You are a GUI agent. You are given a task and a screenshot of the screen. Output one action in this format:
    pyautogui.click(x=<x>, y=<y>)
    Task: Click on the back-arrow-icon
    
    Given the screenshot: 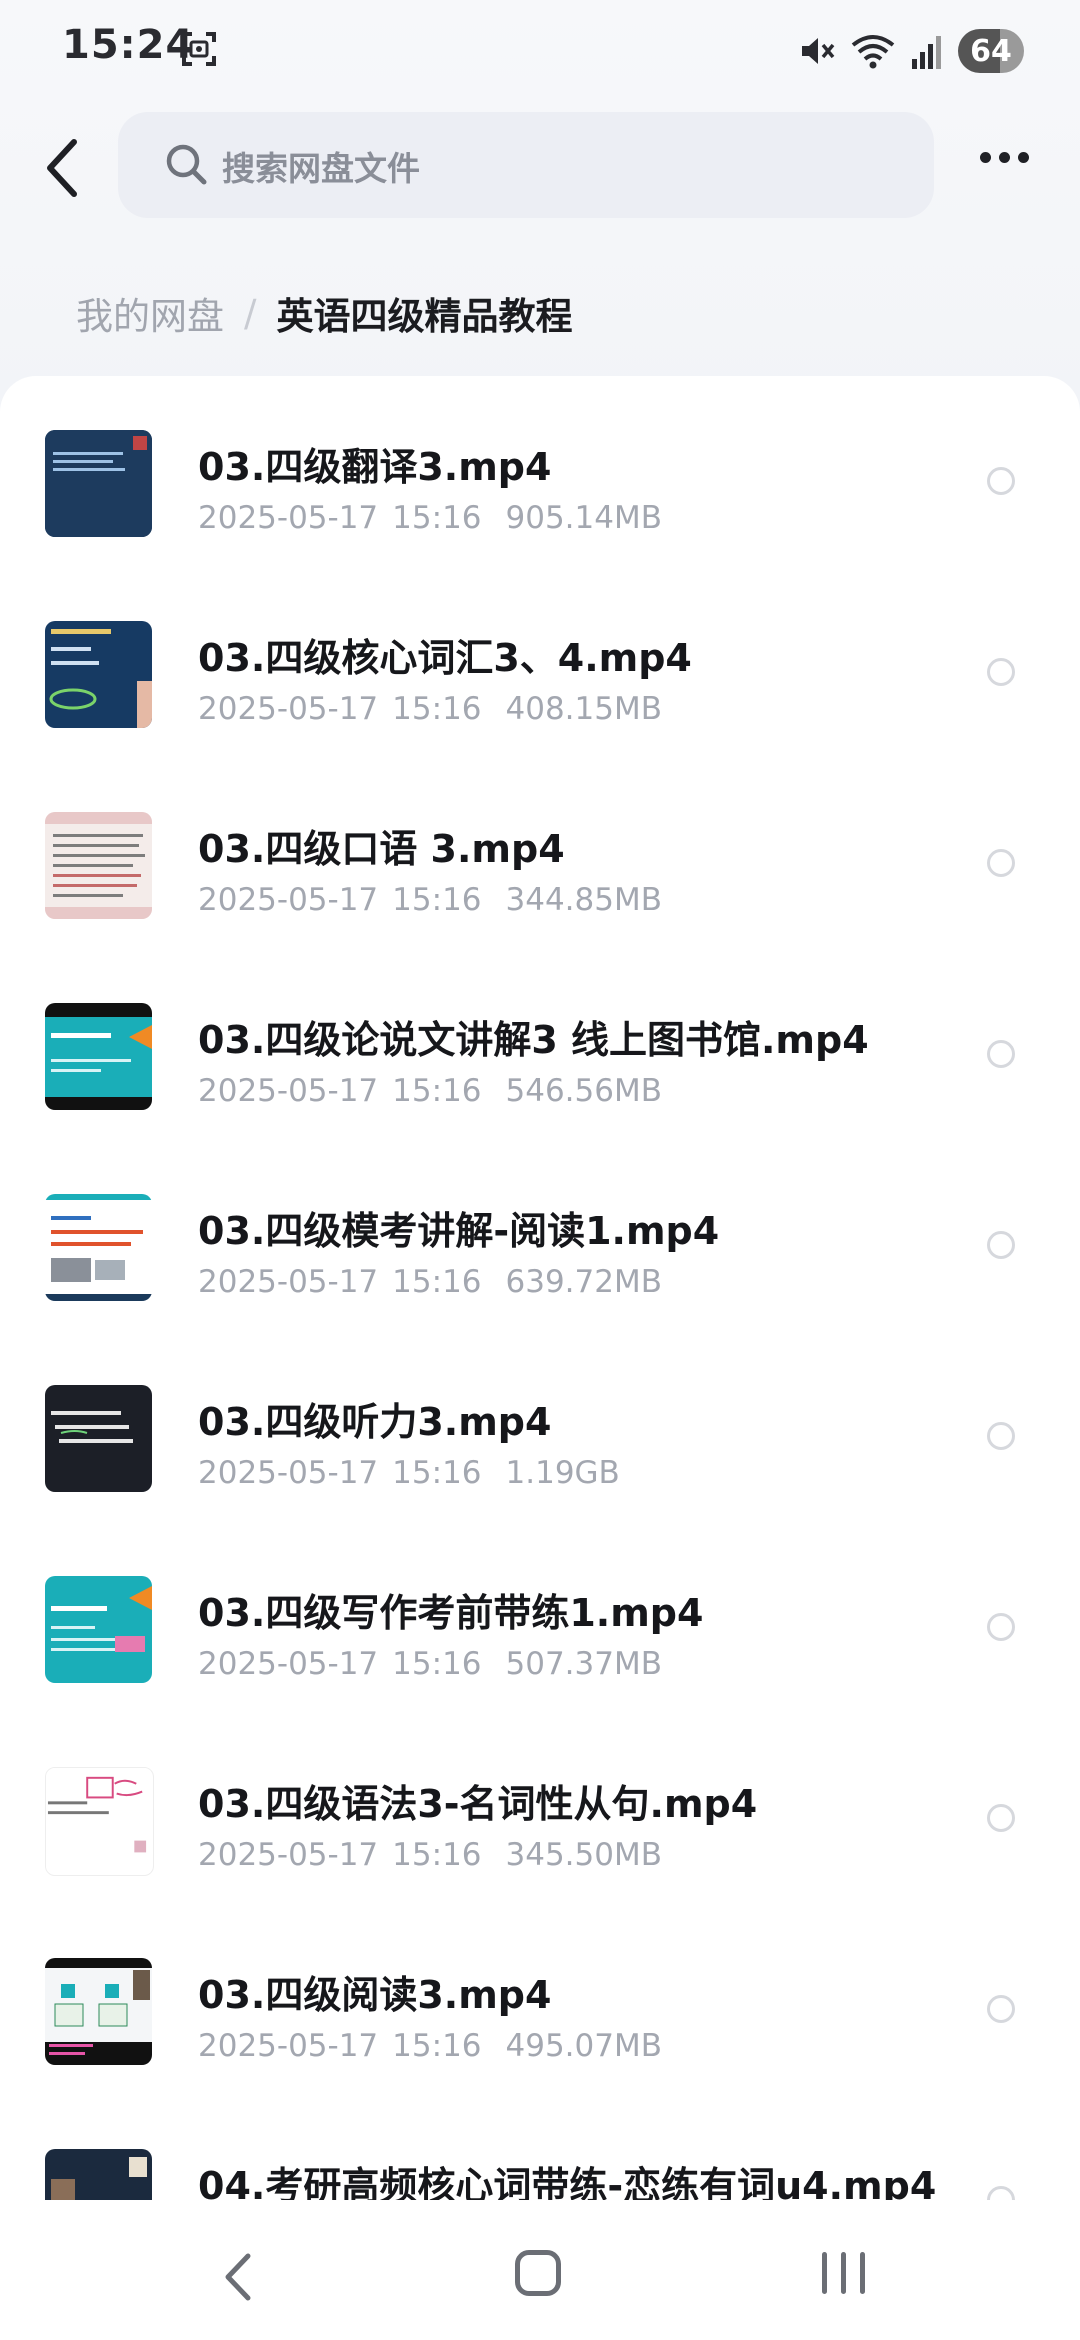 What is the action you would take?
    pyautogui.click(x=65, y=168)
    